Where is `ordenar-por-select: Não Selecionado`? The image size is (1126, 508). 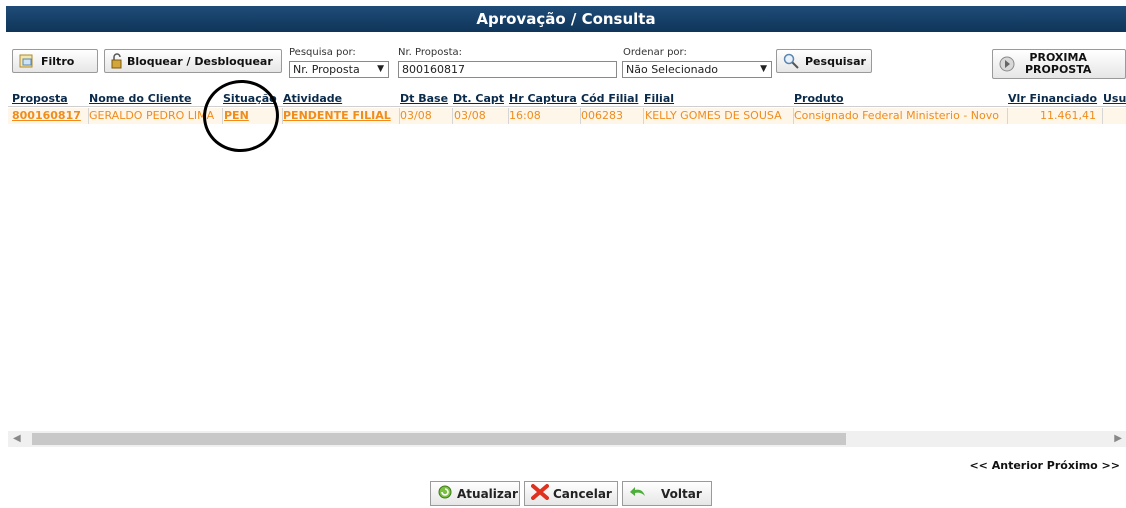 ordenar-por-select: Não Selecionado is located at coordinates (697, 69).